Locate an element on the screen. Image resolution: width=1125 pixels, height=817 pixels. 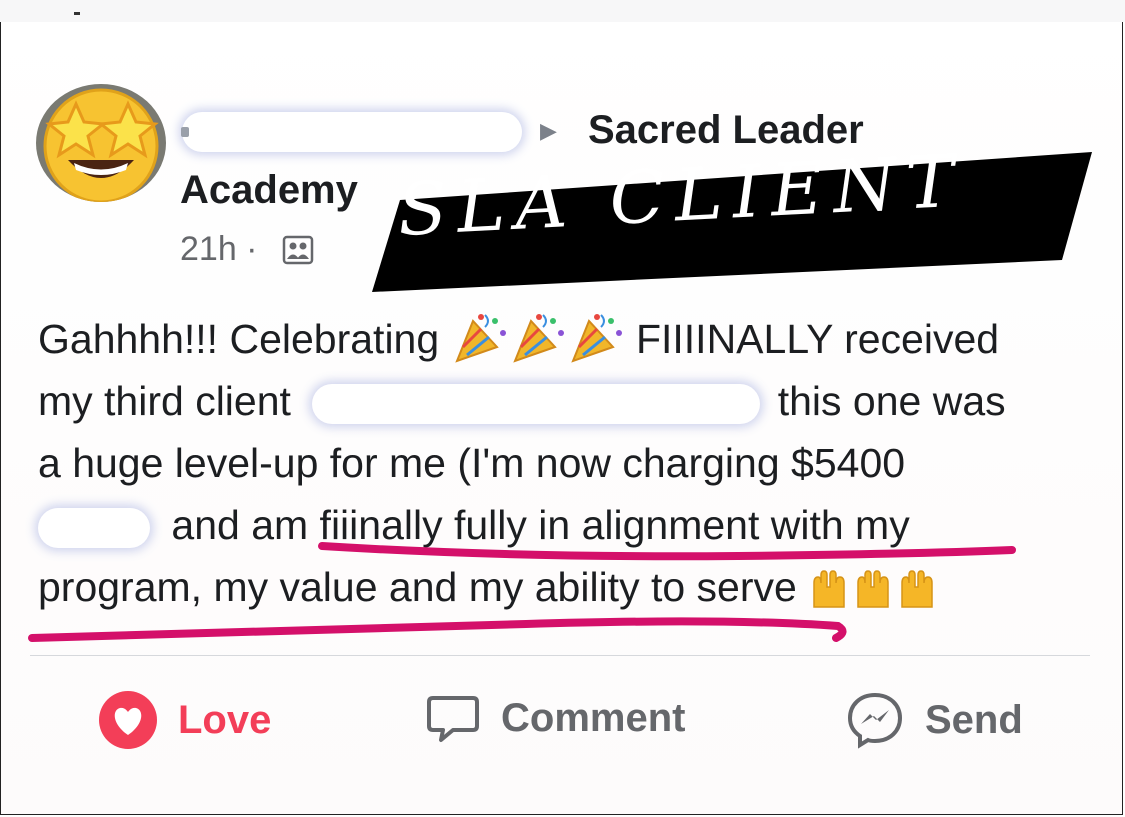
post-text-line2-start: my third client is located at coordinates (164, 401).